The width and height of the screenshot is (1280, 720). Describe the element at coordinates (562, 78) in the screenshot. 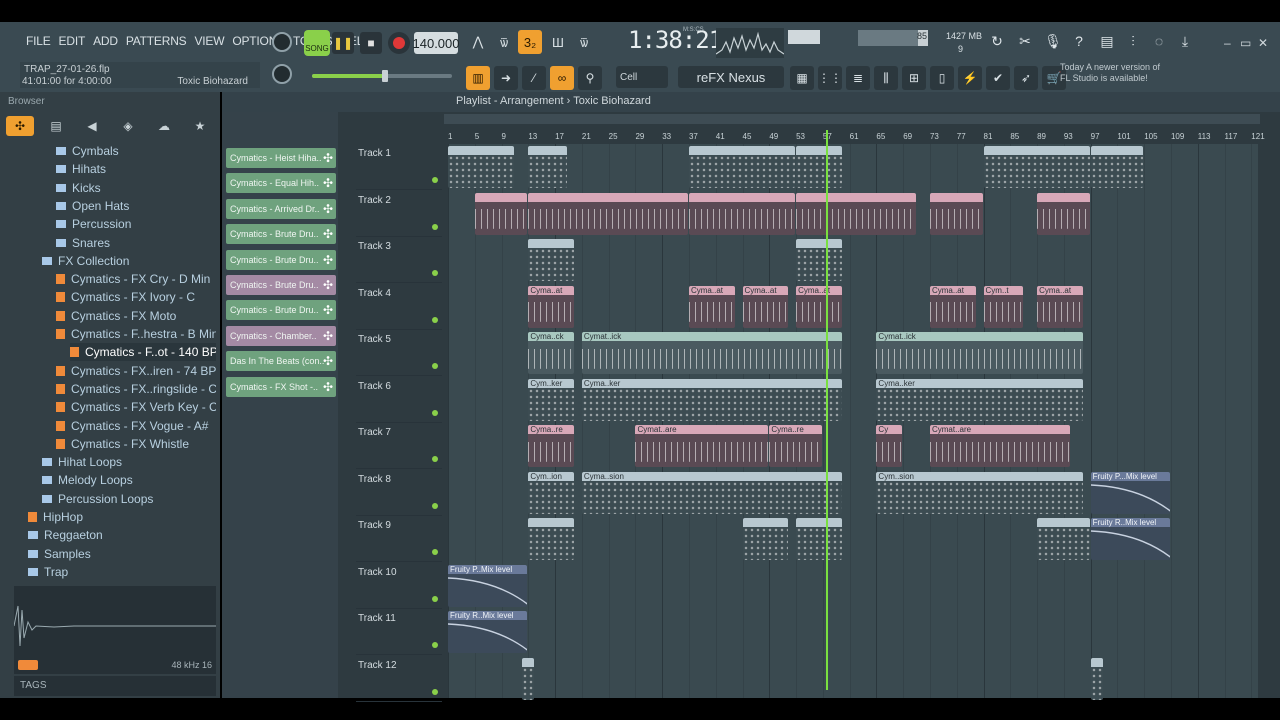

I see `link-icon: ∞` at that location.